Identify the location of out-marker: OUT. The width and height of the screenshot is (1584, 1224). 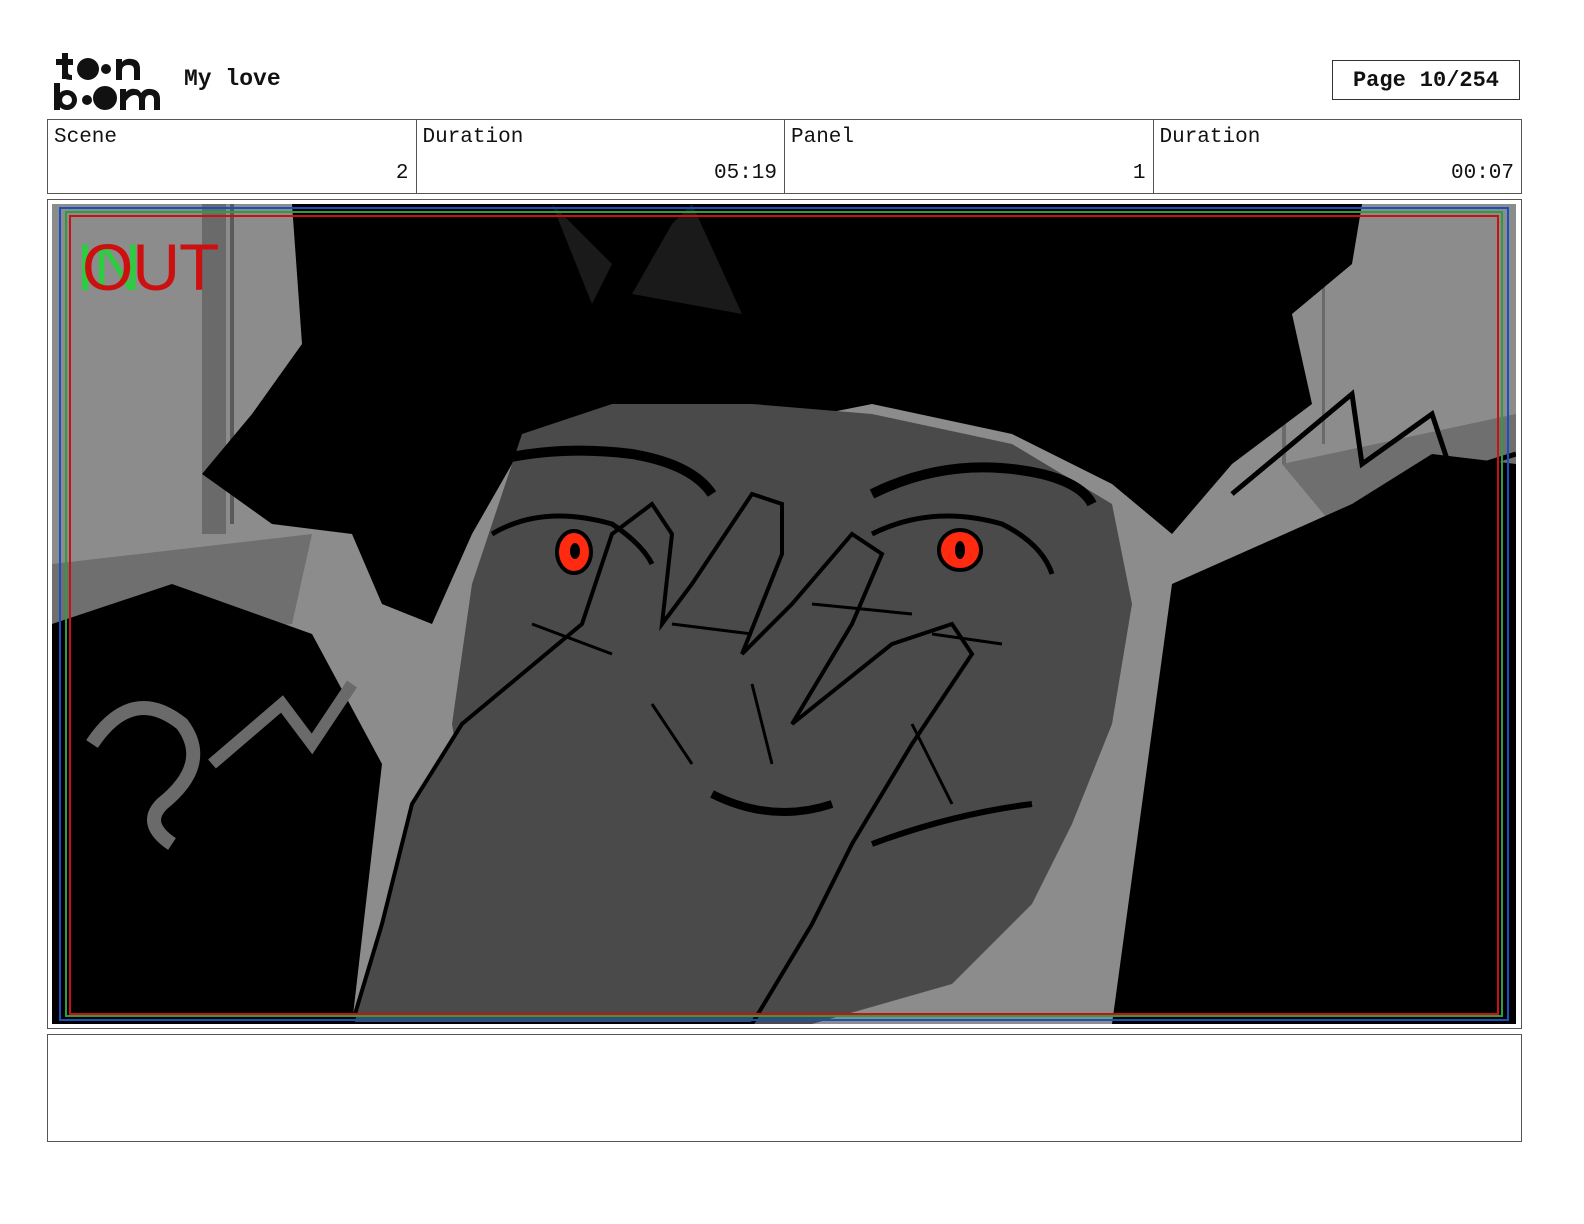
(150, 267).